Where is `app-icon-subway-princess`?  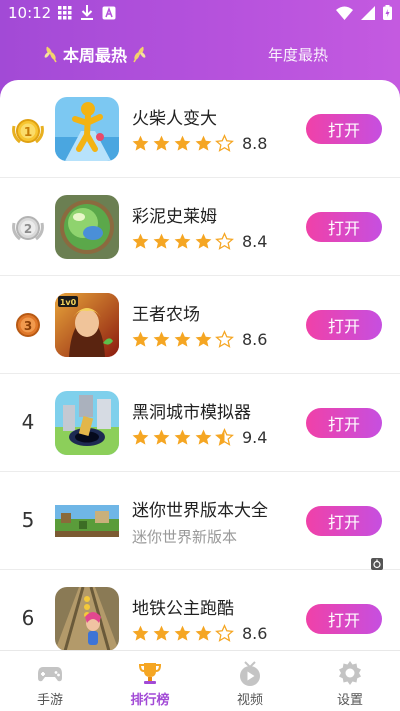
app-icon-subway-princess is located at coordinates (87, 618).